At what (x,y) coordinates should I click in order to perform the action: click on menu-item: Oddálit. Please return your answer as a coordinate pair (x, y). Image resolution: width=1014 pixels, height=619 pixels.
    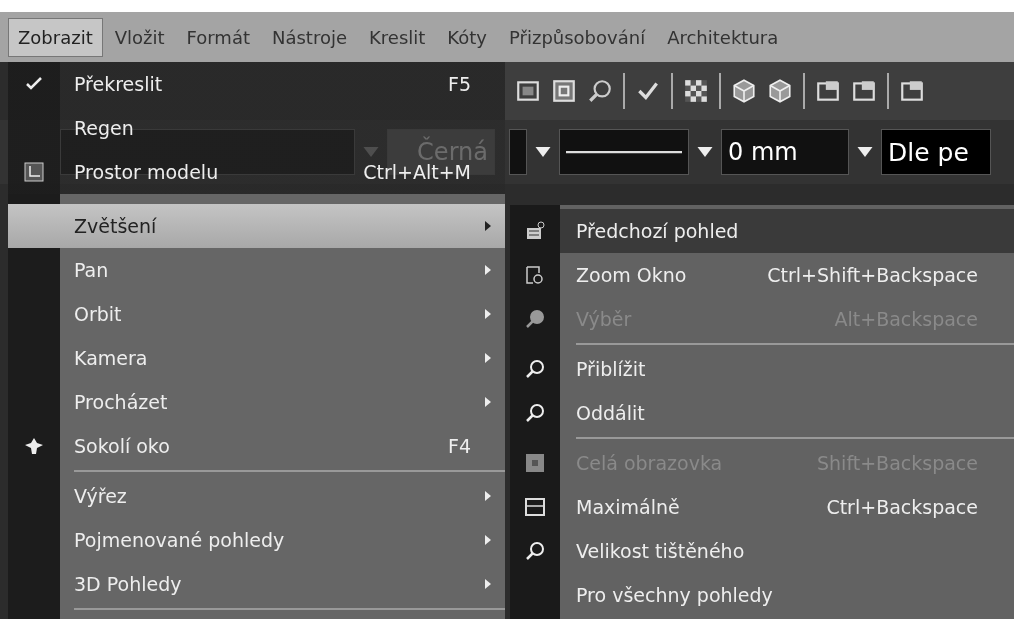
    Looking at the image, I should click on (762, 413).